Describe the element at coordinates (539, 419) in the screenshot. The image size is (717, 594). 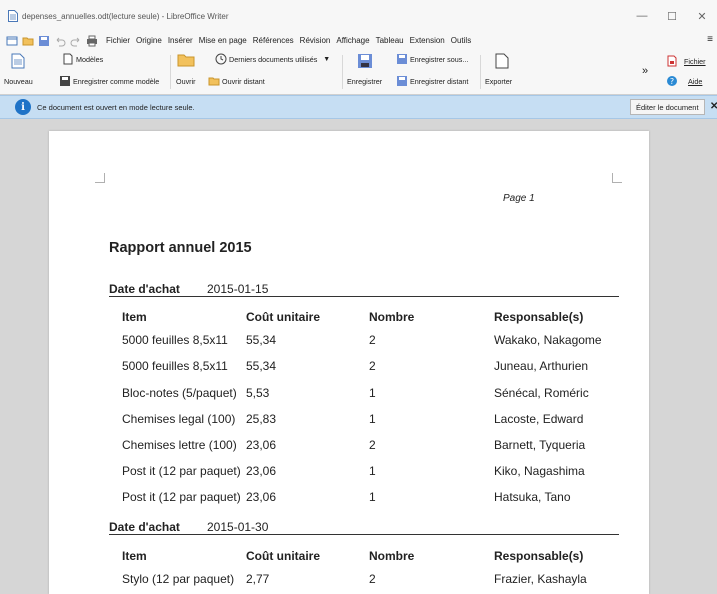
I see `cell-resp: Lacoste, Edward` at that location.